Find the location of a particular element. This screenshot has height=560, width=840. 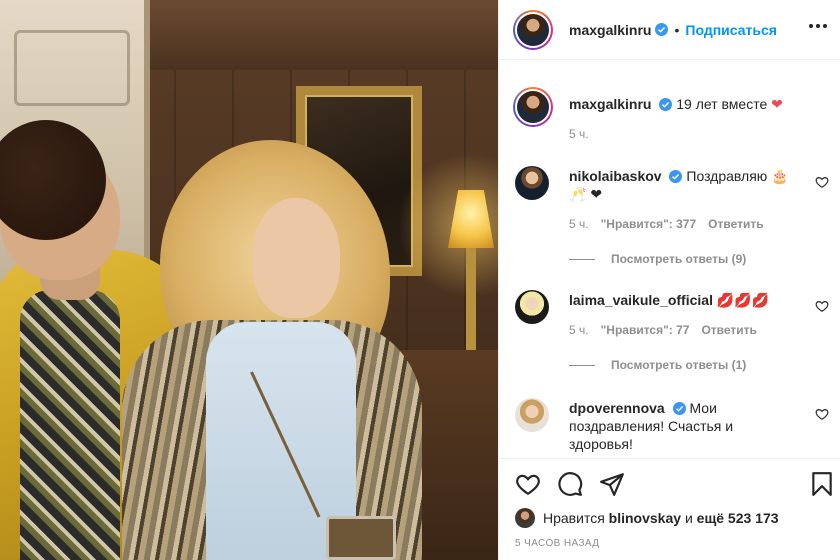

follow-button: Подписаться is located at coordinates (731, 30).